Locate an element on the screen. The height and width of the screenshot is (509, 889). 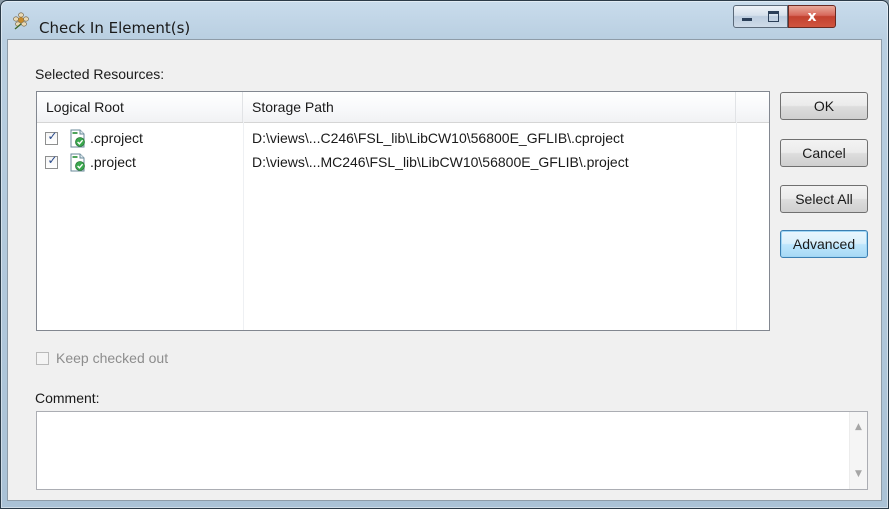
table-header: Logical Root Storage Path is located at coordinates (403, 107).